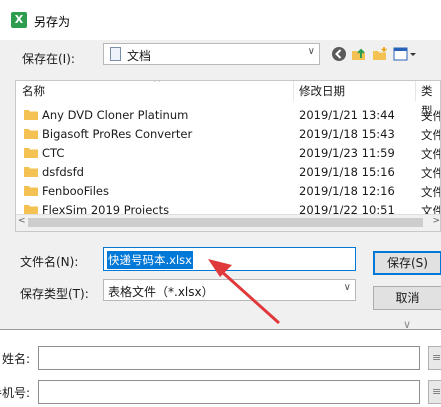 The image size is (441, 407). Describe the element at coordinates (347, 115) in the screenshot. I see `file-date: 2019/1/21 13:44` at that location.